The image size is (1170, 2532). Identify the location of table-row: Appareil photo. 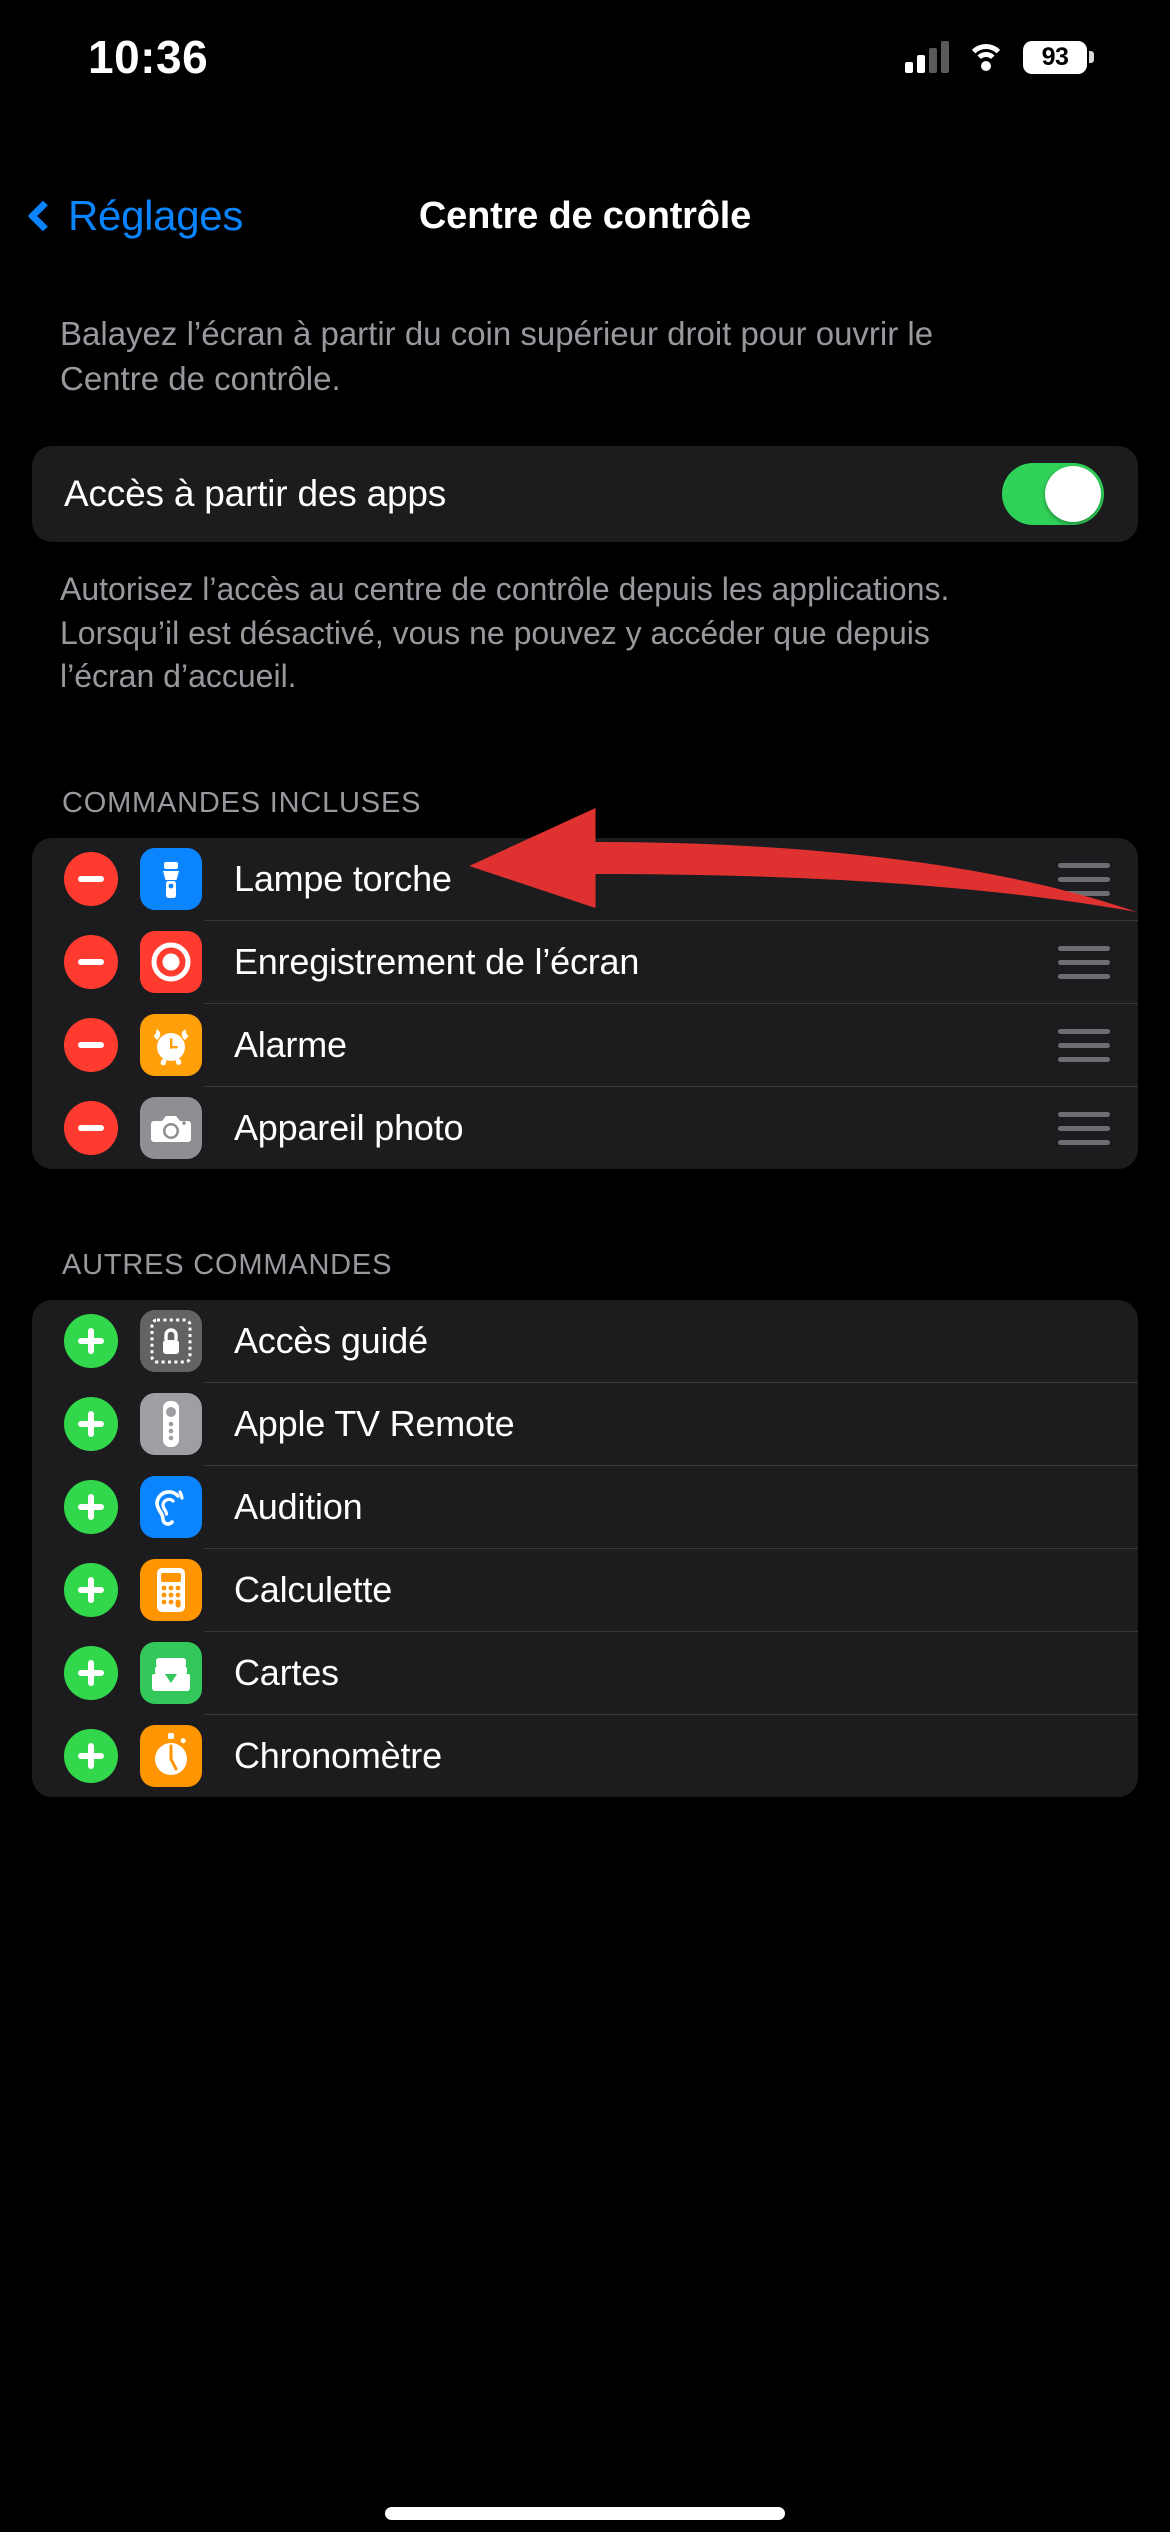
(585, 1128).